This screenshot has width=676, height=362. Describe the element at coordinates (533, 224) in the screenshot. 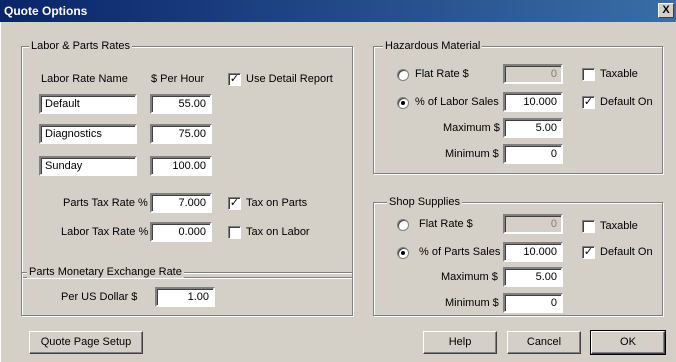

I see `shop-flat-rate-input: 0` at that location.